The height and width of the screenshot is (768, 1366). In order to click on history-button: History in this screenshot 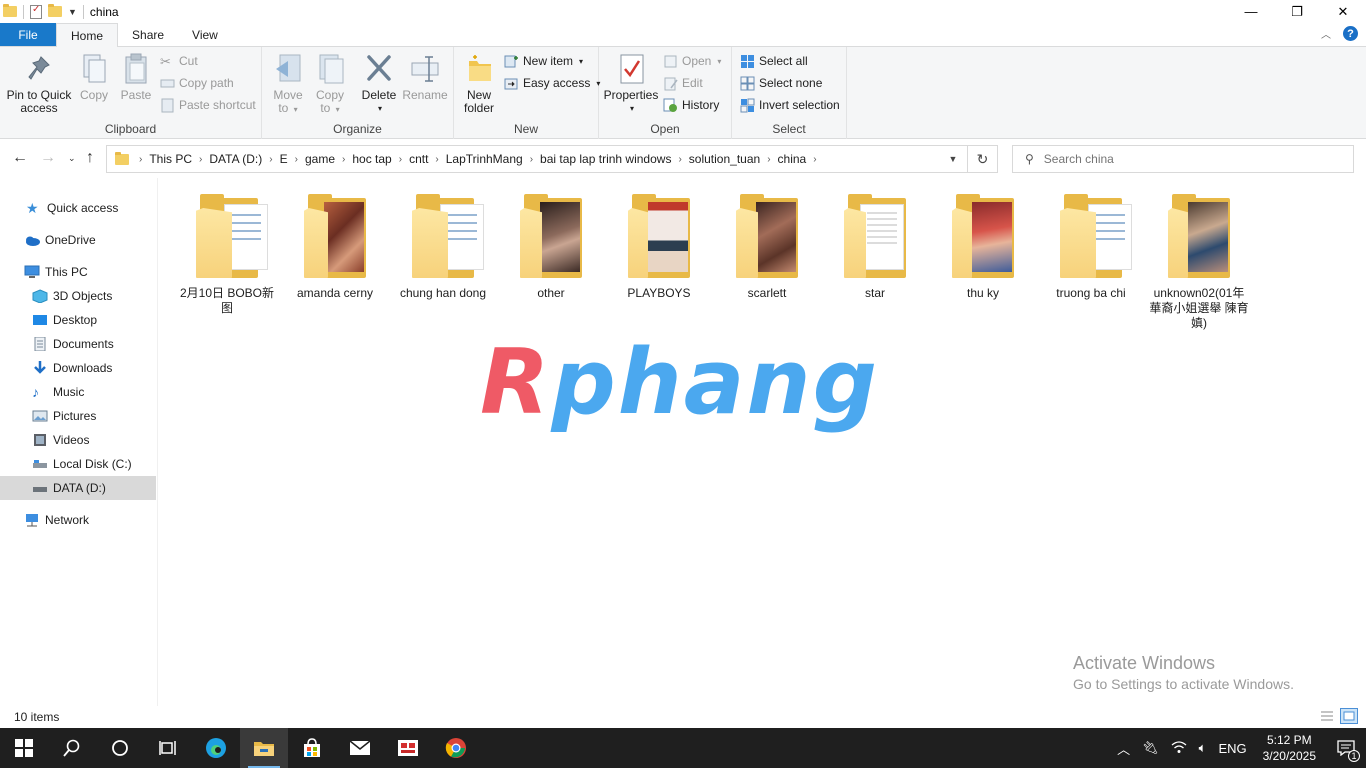, I will do `click(691, 105)`.